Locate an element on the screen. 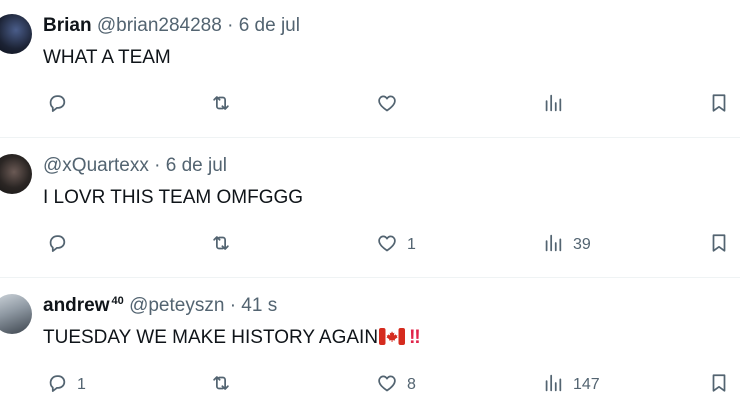  canada-flag-icon is located at coordinates (392, 336).